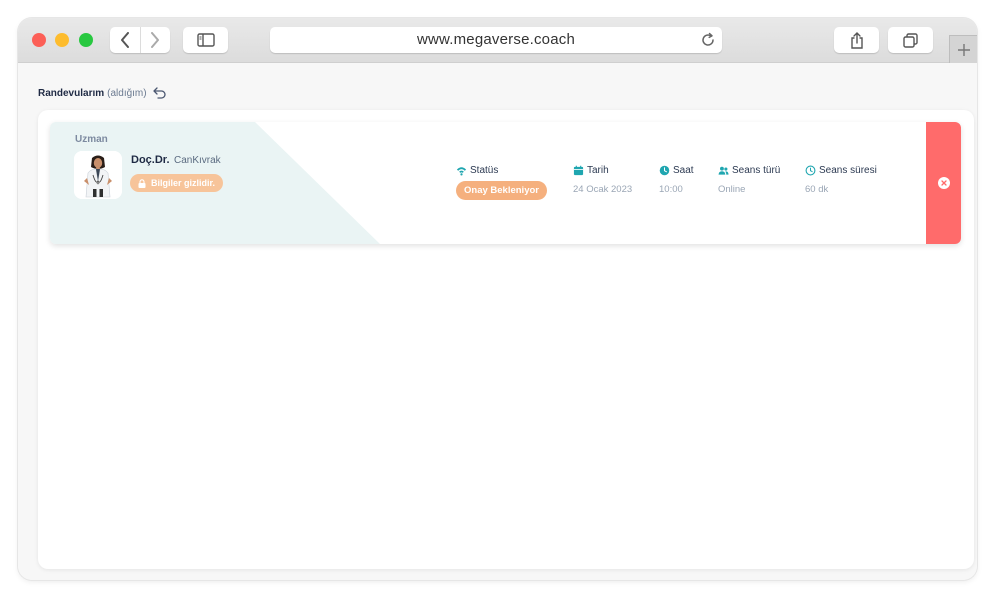 This screenshot has height=598, width=995. I want to click on duration-label: Seans süresi, so click(848, 170).